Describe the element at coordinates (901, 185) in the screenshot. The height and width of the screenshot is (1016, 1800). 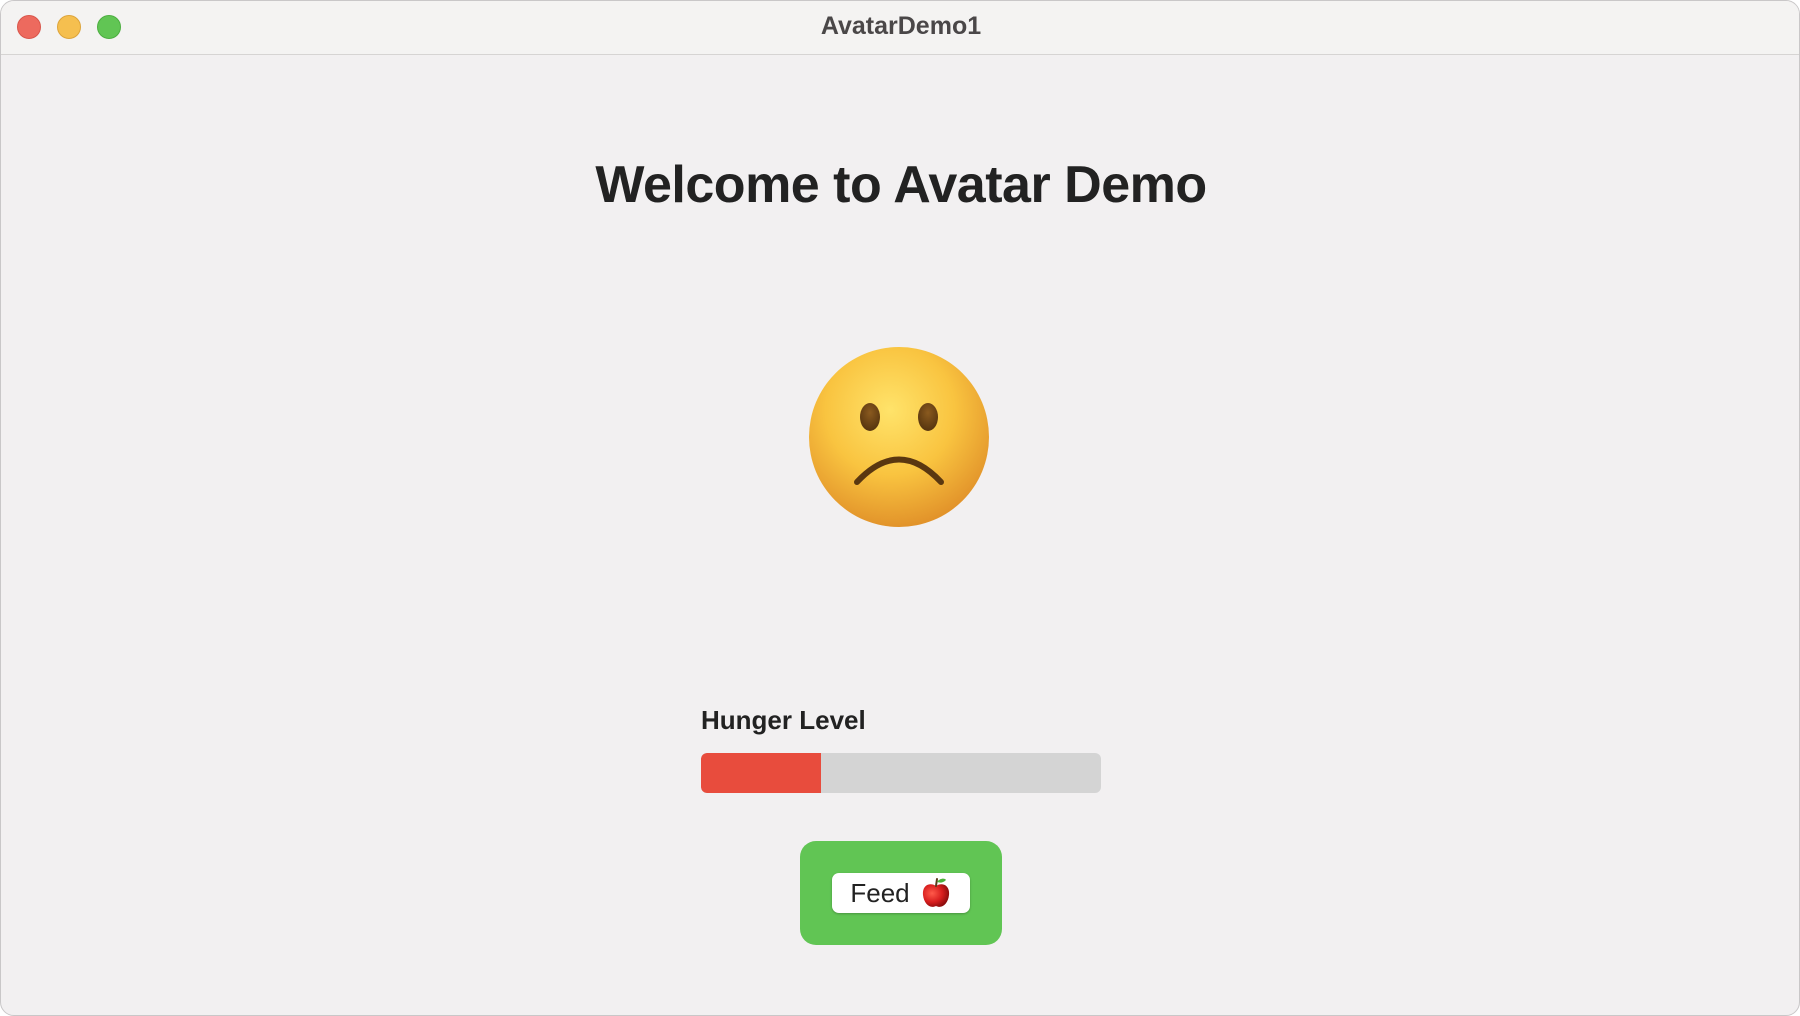
I see `page-title: Welcome to Avatar Demo` at that location.